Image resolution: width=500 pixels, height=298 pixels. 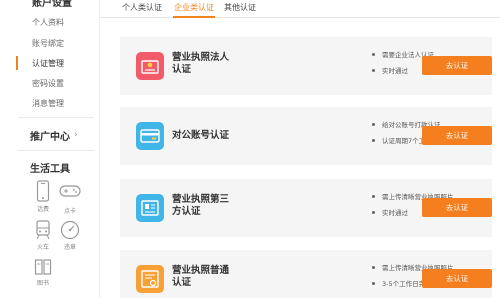 I want to click on tab-personal: 个人类认证, so click(x=142, y=7).